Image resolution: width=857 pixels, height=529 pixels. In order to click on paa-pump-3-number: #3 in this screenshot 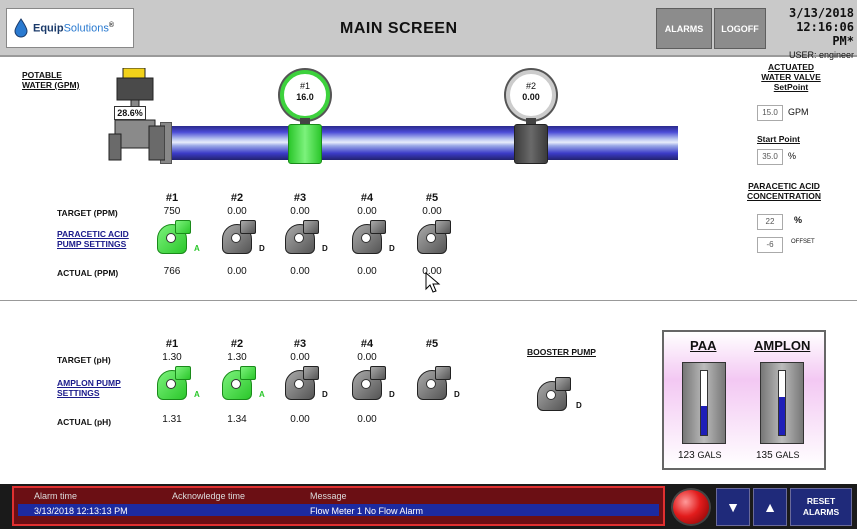, I will do `click(300, 198)`.